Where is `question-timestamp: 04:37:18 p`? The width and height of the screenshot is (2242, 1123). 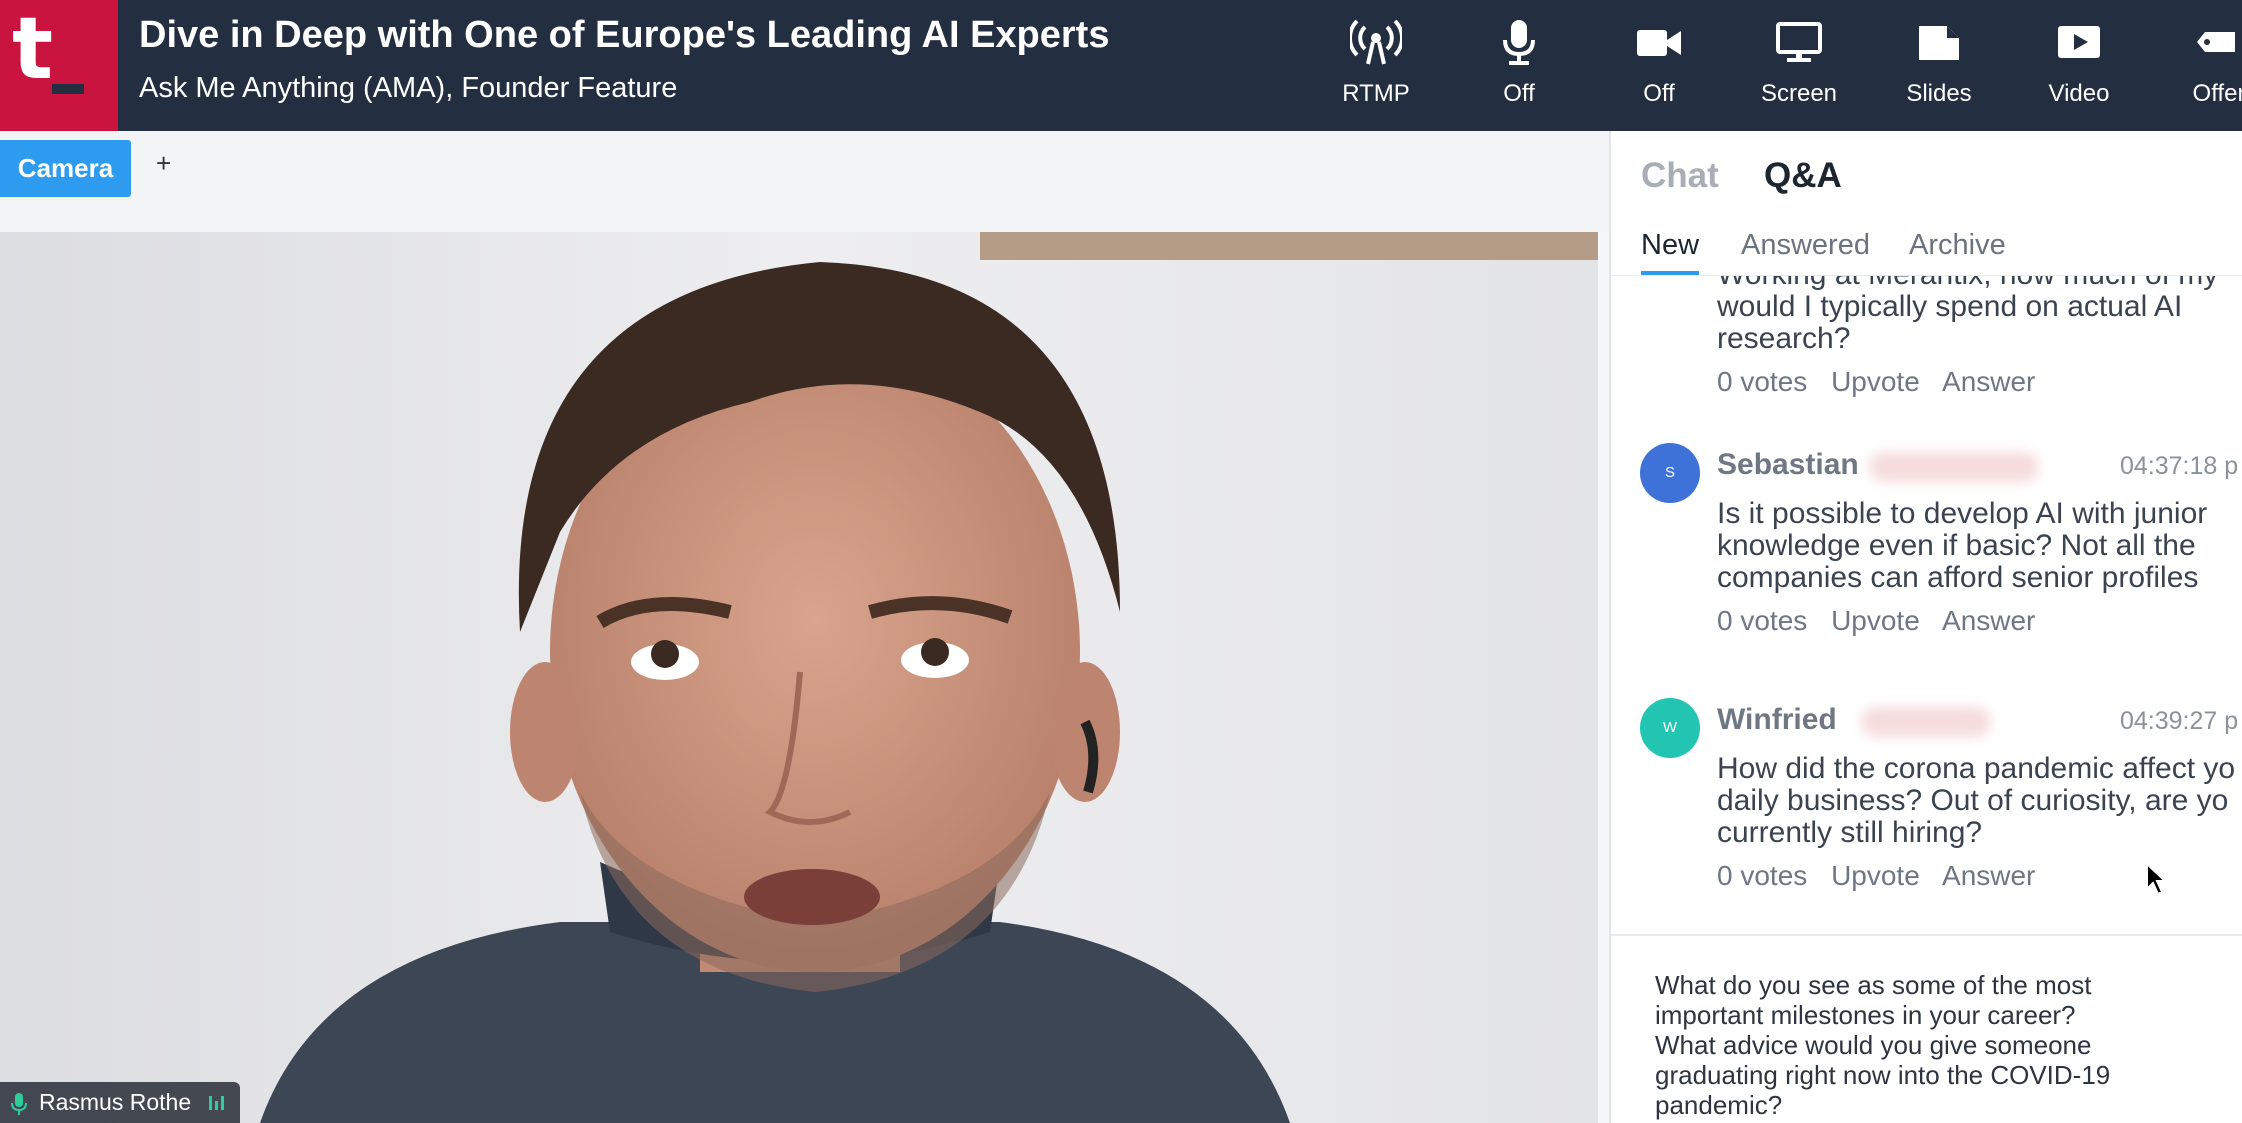
question-timestamp: 04:37:18 p is located at coordinates (2179, 466).